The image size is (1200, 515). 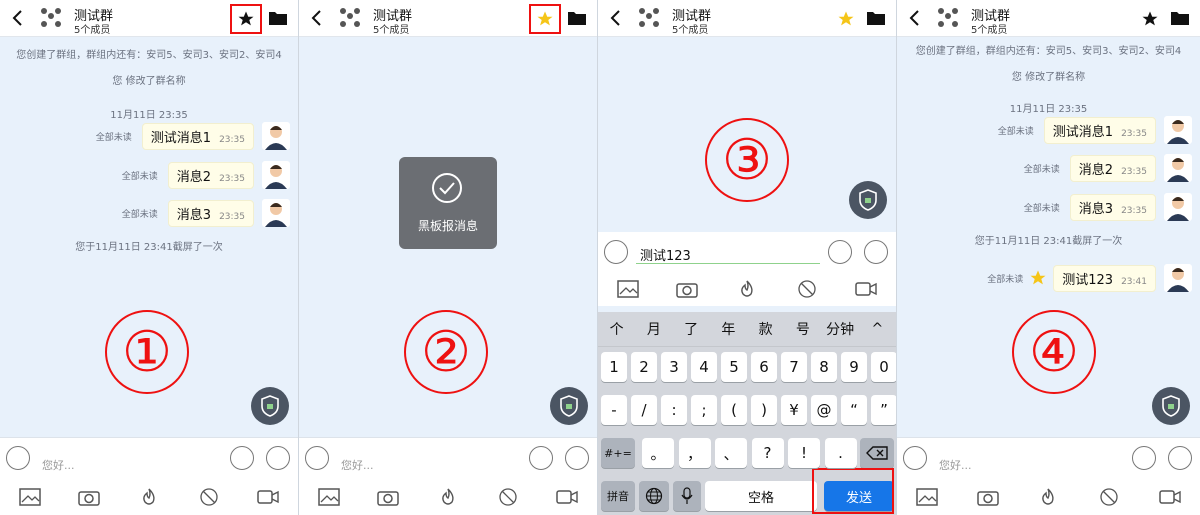 What do you see at coordinates (674, 410) in the screenshot?
I see `keyboard-key: :` at bounding box center [674, 410].